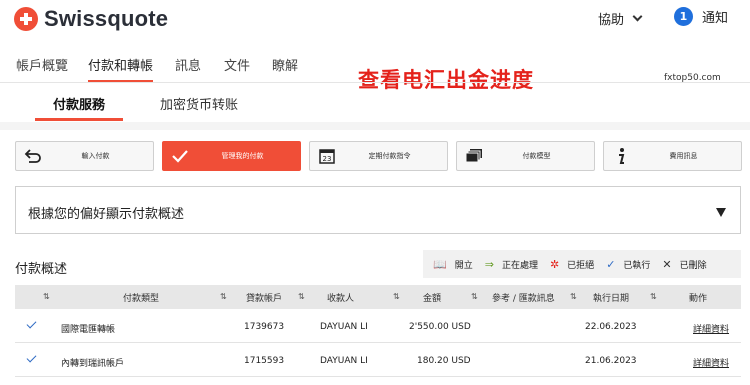 The width and height of the screenshot is (750, 385). What do you see at coordinates (375, 19) in the screenshot?
I see `top-bar: Swissquote 協助 1 通知` at bounding box center [375, 19].